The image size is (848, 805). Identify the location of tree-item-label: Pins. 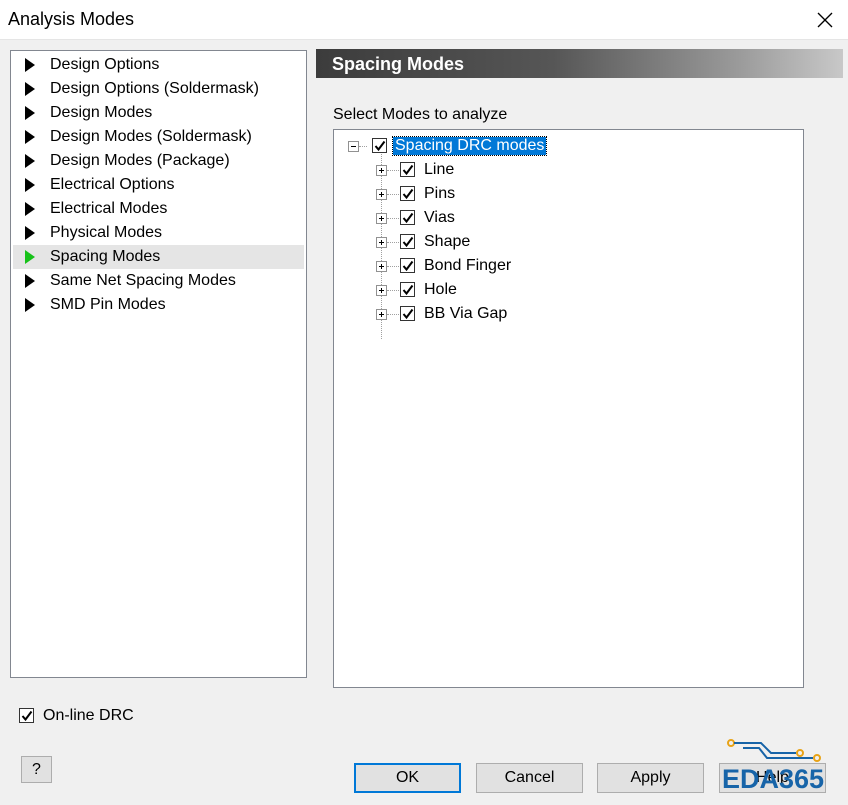
(439, 194).